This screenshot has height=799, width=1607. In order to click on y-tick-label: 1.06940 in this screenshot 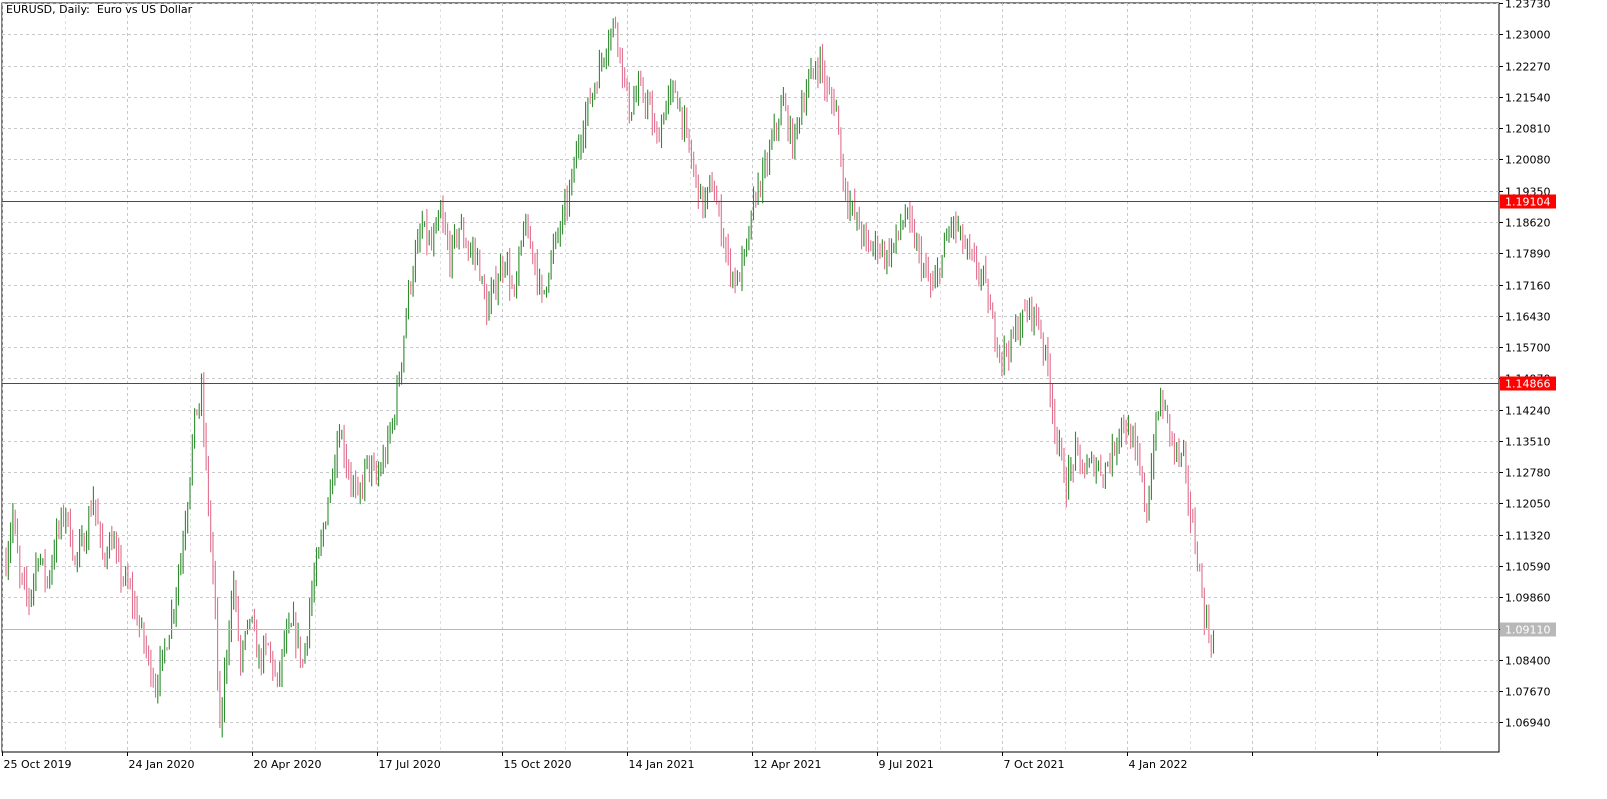, I will do `click(1528, 723)`.